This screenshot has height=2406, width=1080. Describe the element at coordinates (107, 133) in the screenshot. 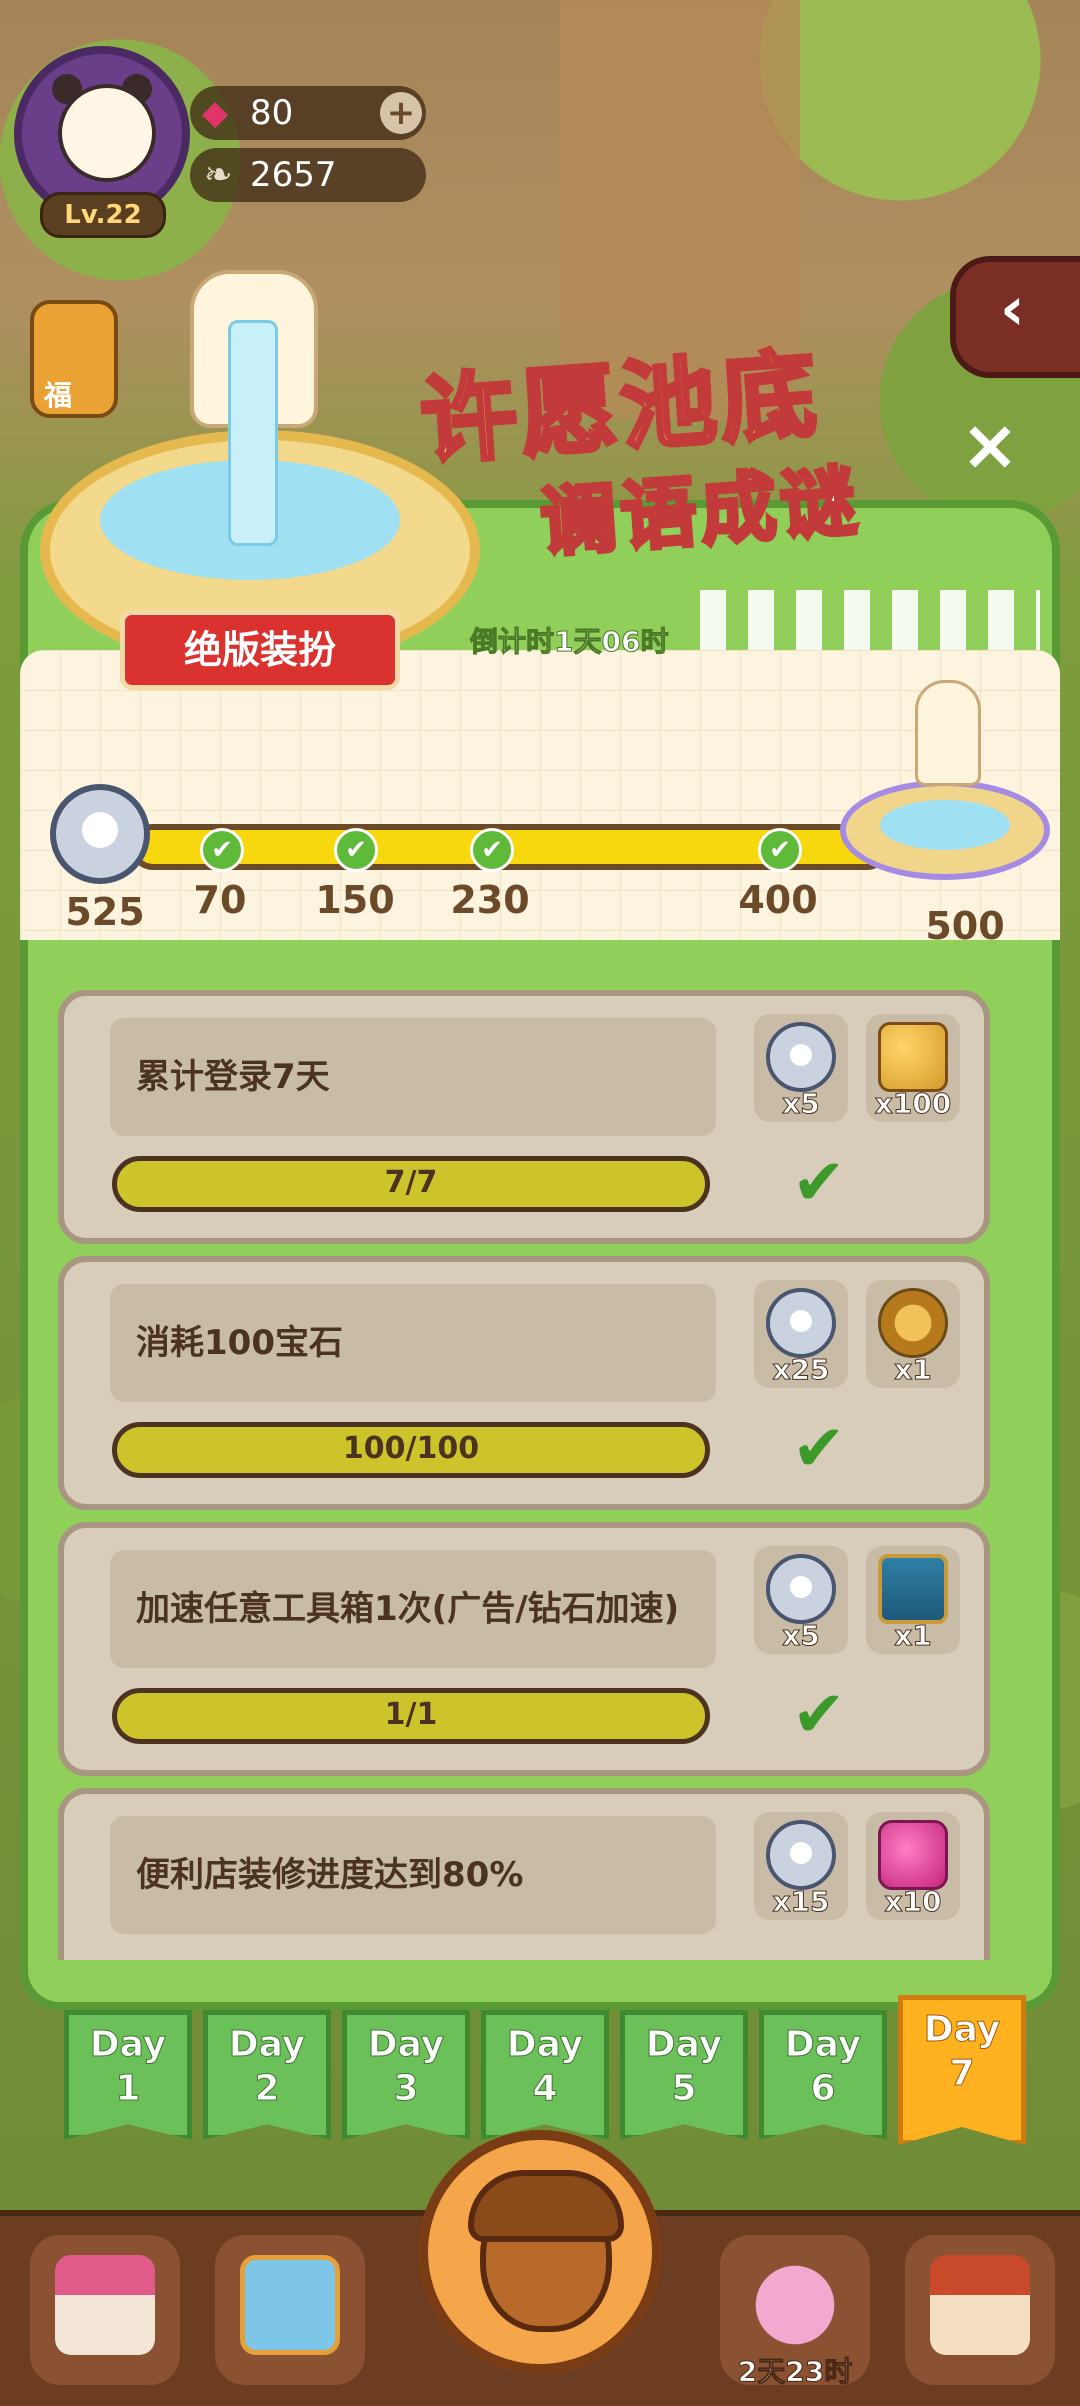

I see `panda-face-icon` at that location.